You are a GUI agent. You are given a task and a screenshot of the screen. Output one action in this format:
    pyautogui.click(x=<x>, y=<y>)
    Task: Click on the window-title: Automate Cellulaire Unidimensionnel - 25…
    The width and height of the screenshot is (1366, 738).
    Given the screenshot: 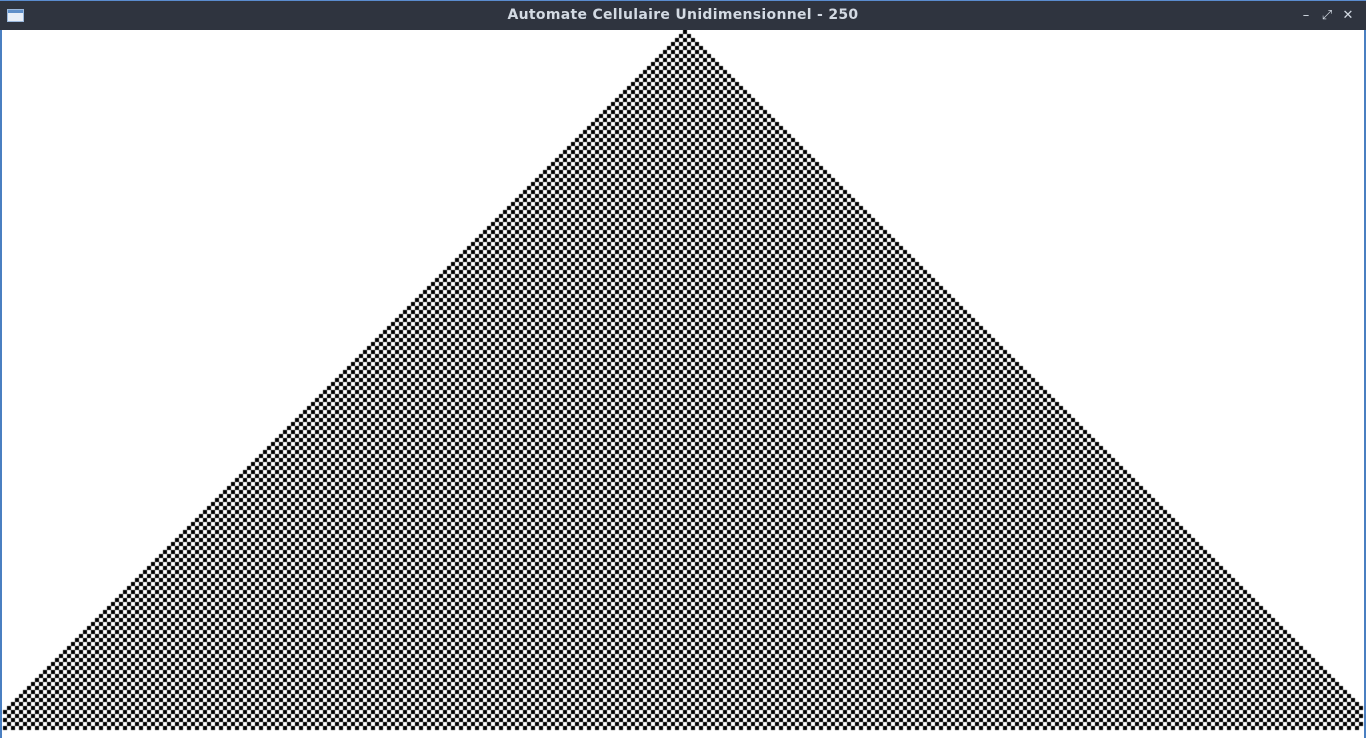 What is the action you would take?
    pyautogui.click(x=683, y=15)
    